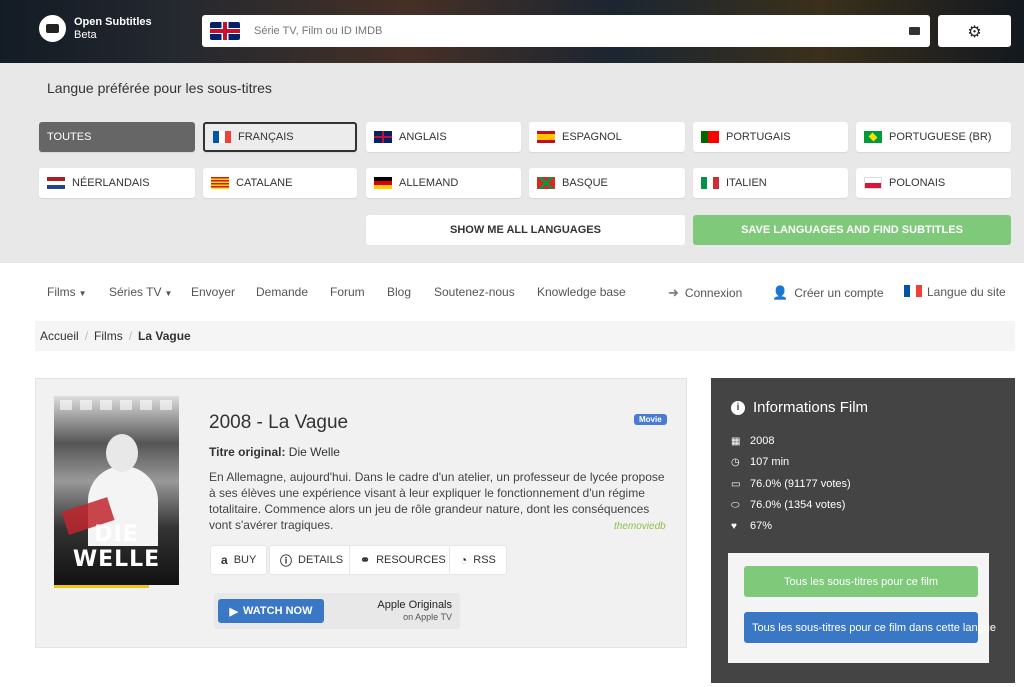  What do you see at coordinates (117, 183) in the screenshot?
I see `lang-dutch-button: NÉERLANDAIS` at bounding box center [117, 183].